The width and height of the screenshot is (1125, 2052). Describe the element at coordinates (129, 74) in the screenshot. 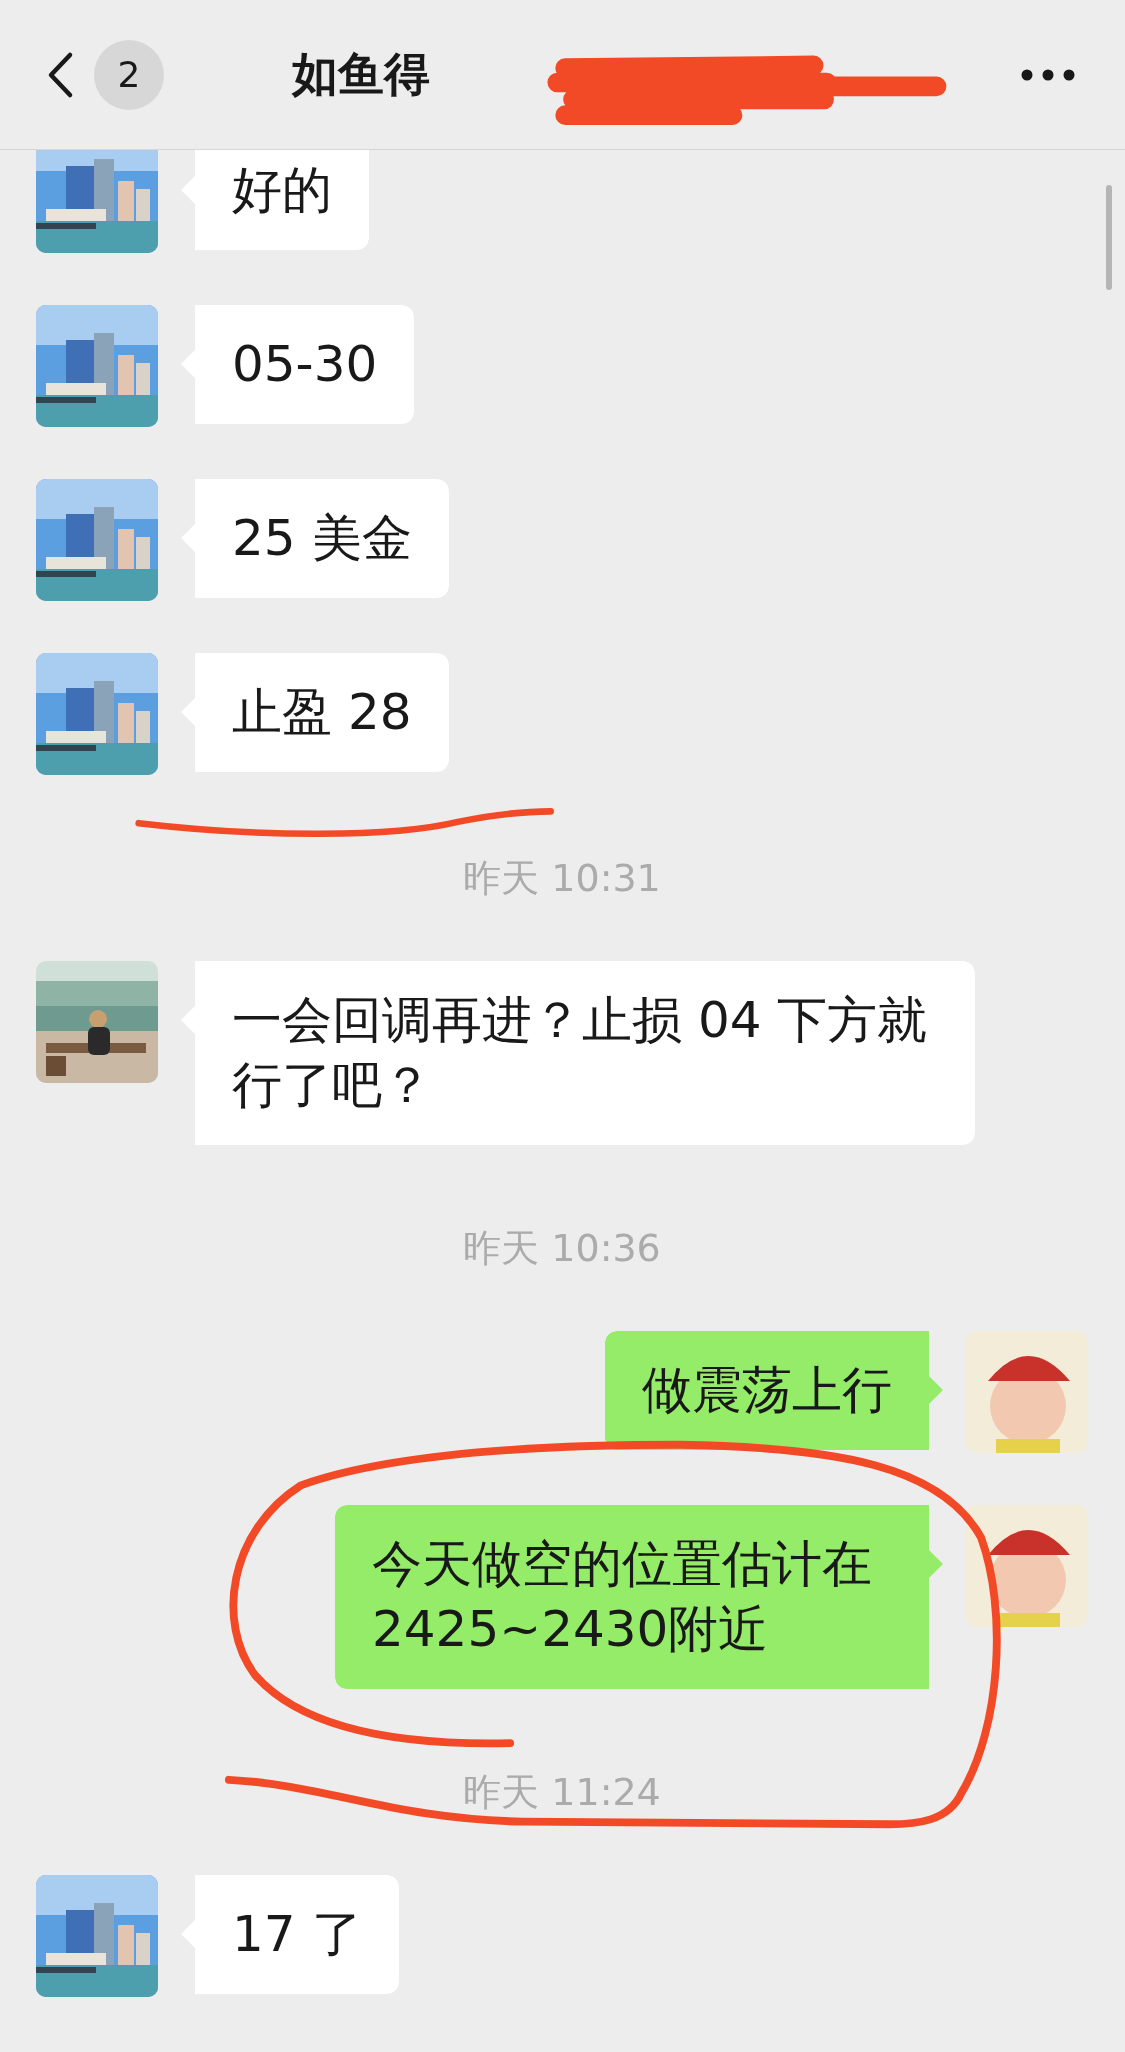

I see `unread-badge: 2` at that location.